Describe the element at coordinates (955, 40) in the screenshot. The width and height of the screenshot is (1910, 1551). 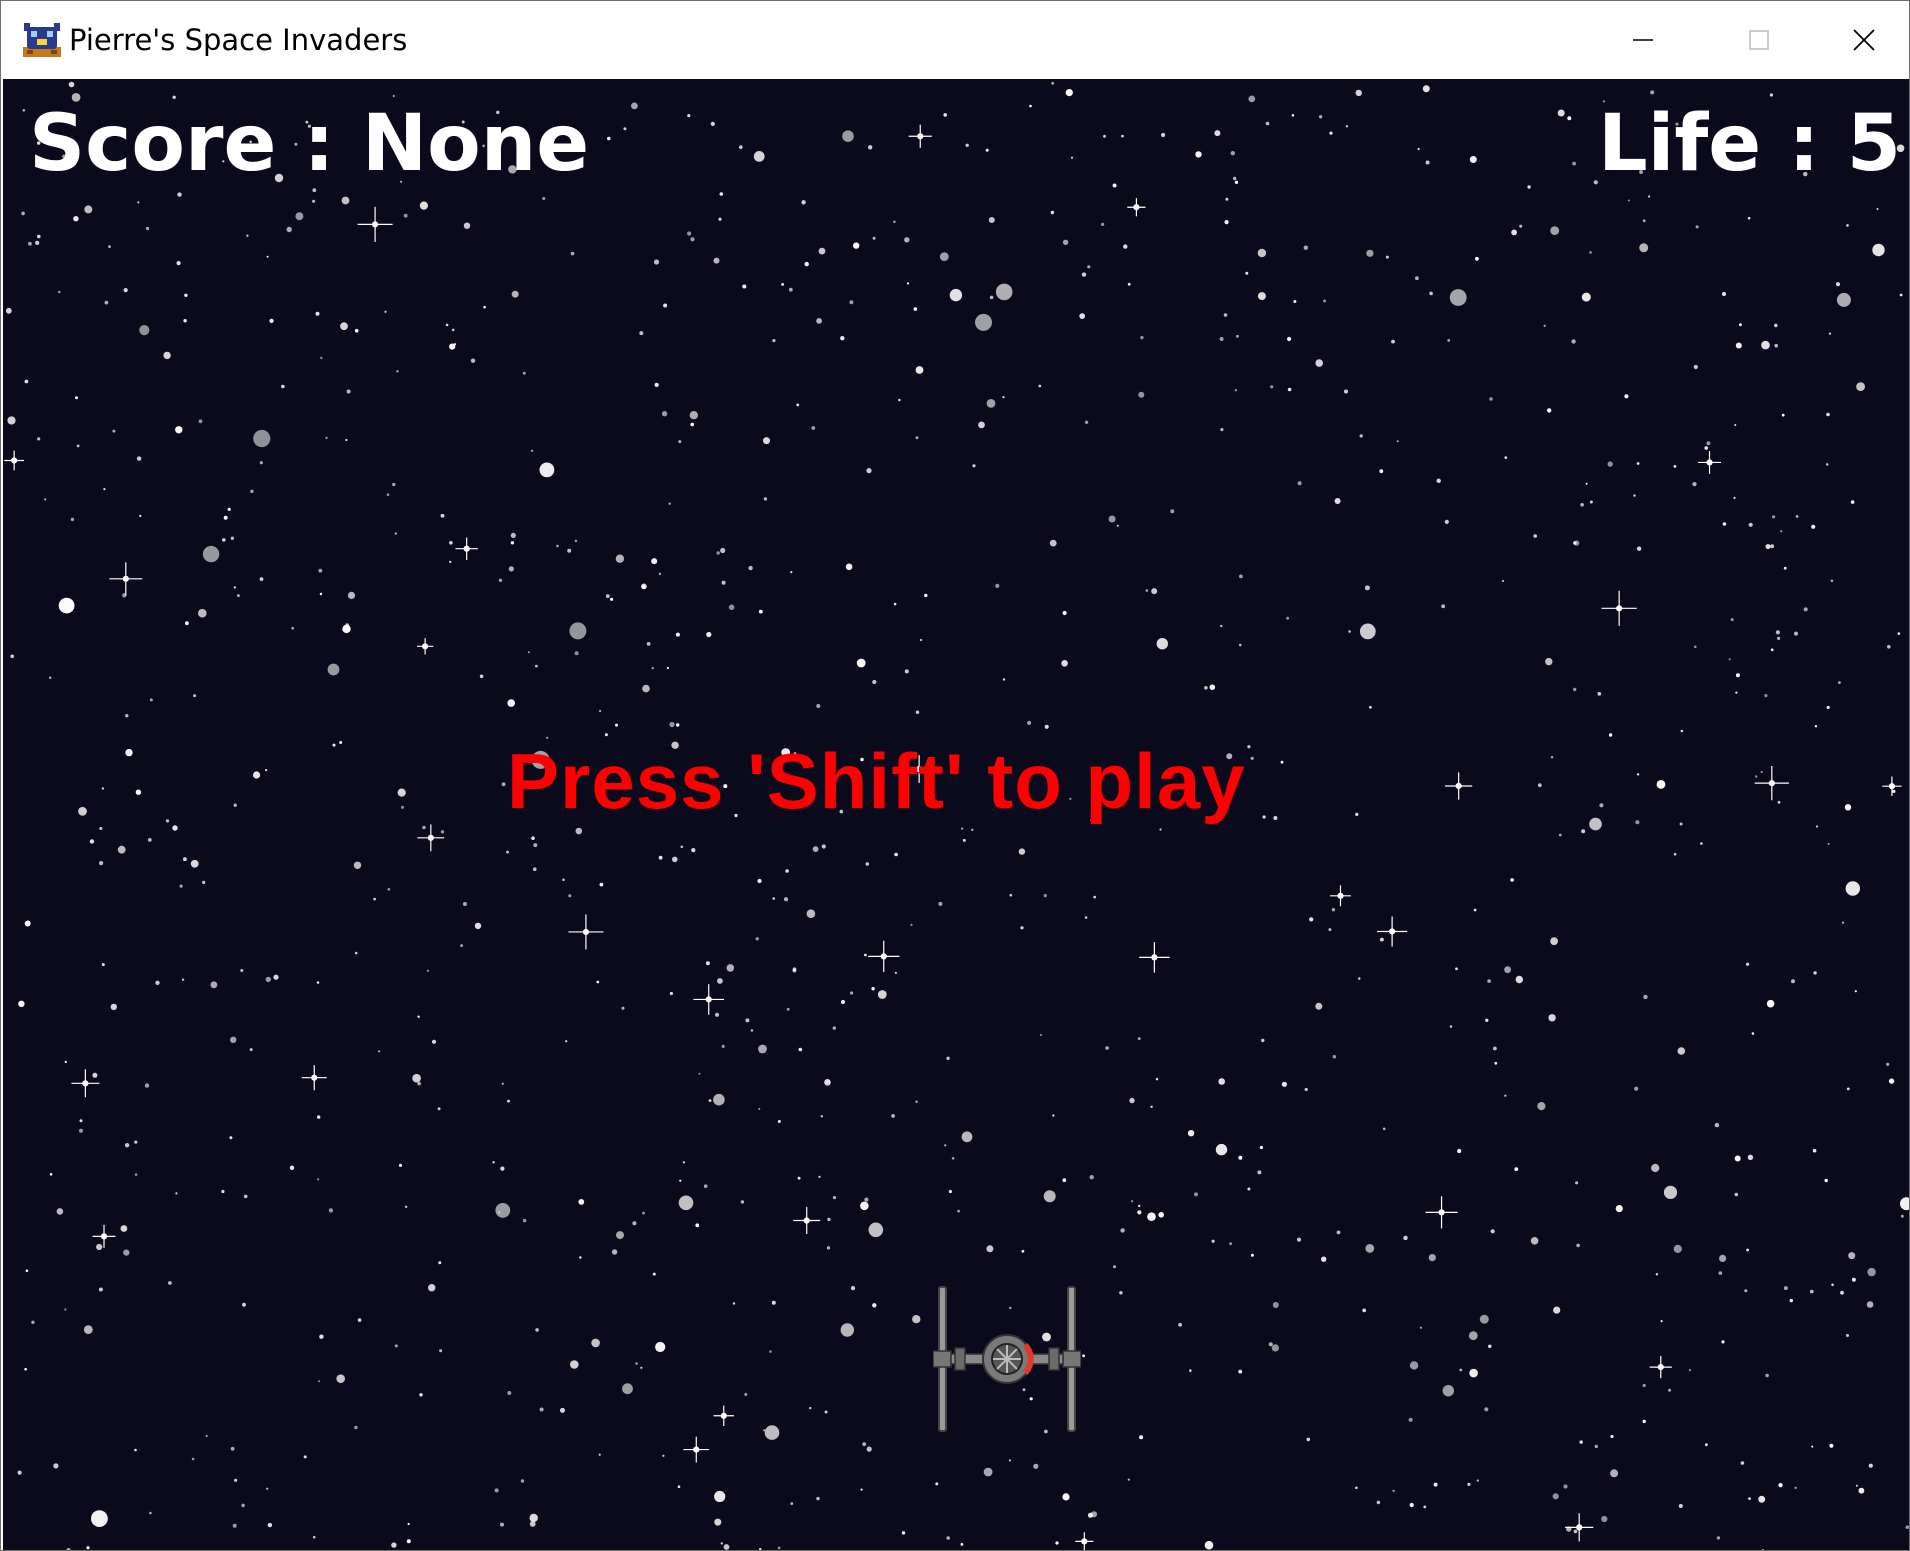
I see `title-bar: Pierre's Space Invaders` at that location.